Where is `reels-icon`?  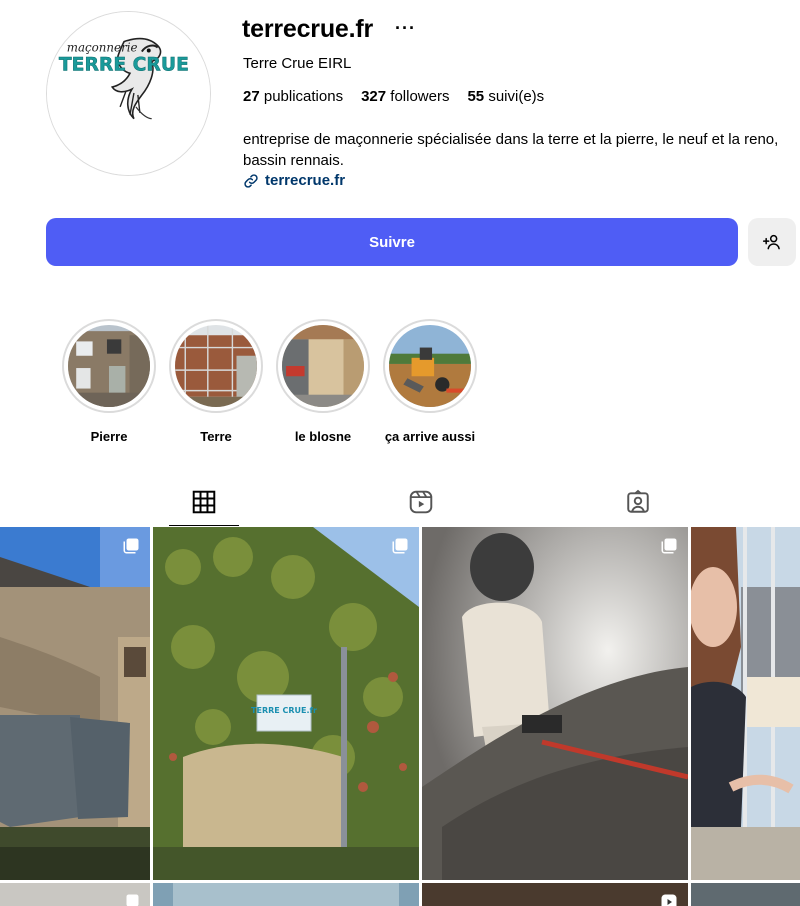
reels-icon is located at coordinates (421, 502).